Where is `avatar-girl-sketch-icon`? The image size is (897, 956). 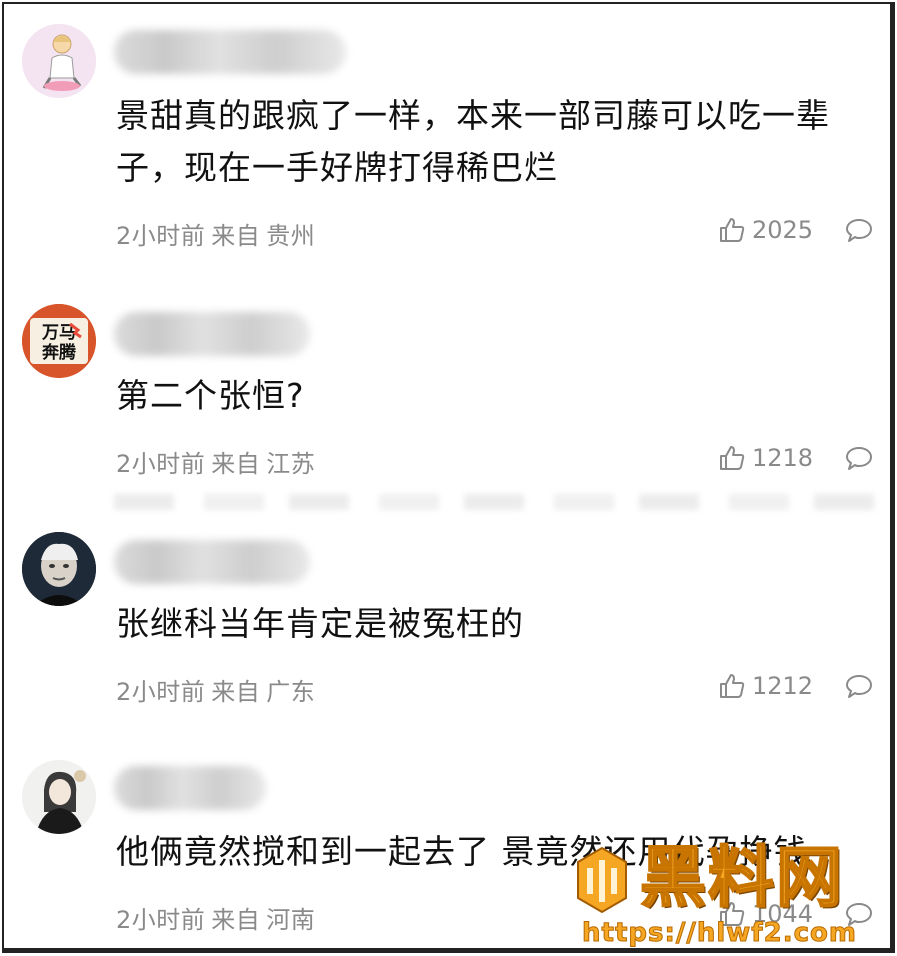 avatar-girl-sketch-icon is located at coordinates (59, 797).